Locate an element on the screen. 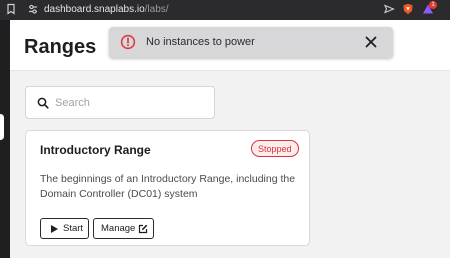  rewards-badge: 1 is located at coordinates (433, 5).